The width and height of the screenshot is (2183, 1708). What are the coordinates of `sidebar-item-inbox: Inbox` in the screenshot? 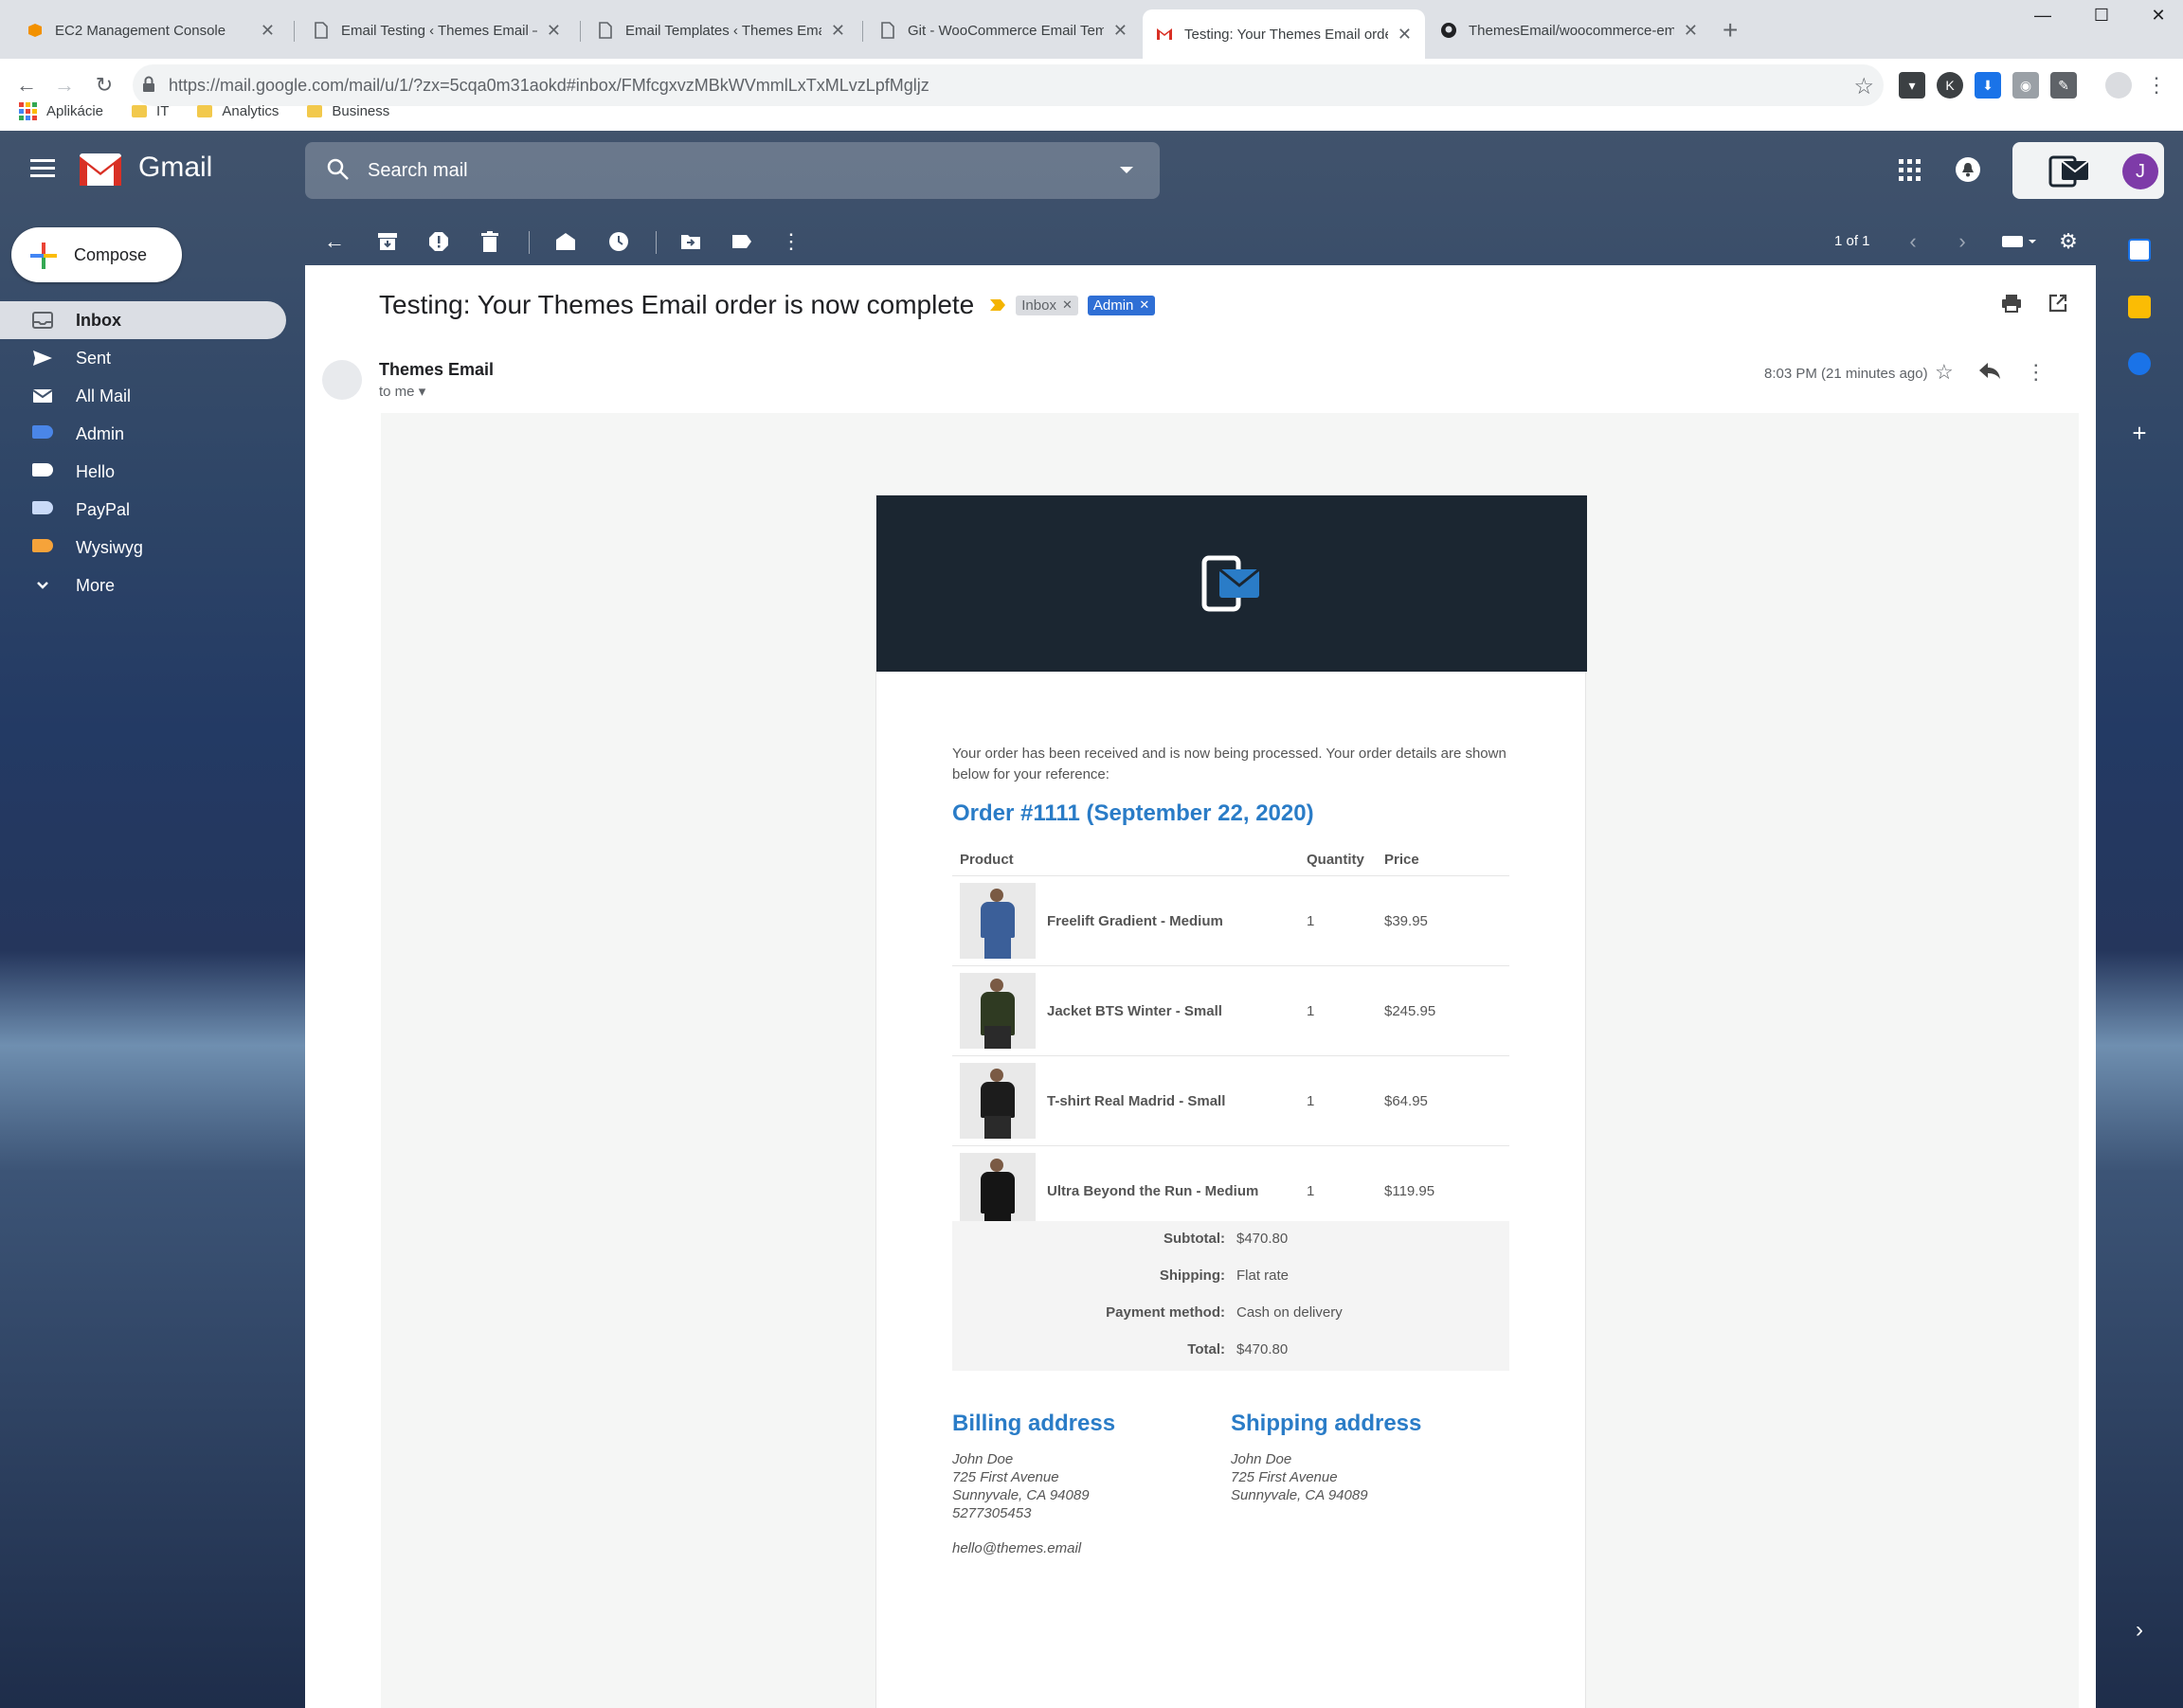 It's located at (143, 320).